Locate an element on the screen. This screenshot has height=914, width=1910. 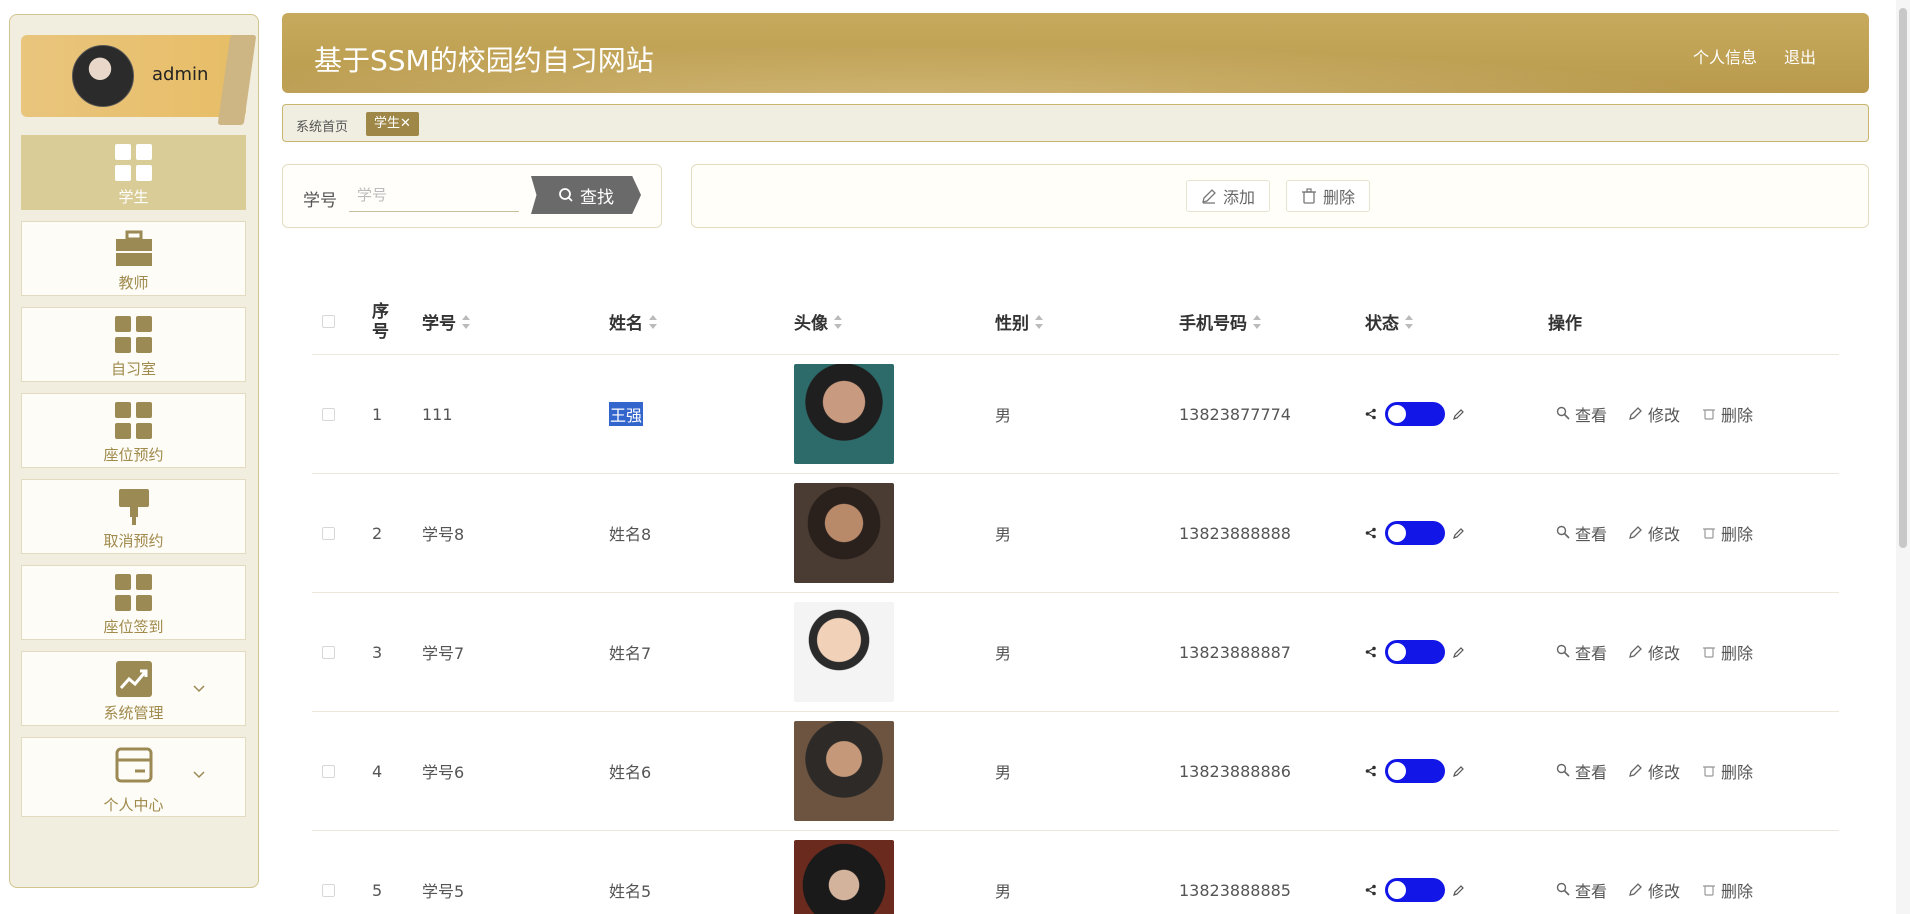
logout-link: 退出 is located at coordinates (1800, 56).